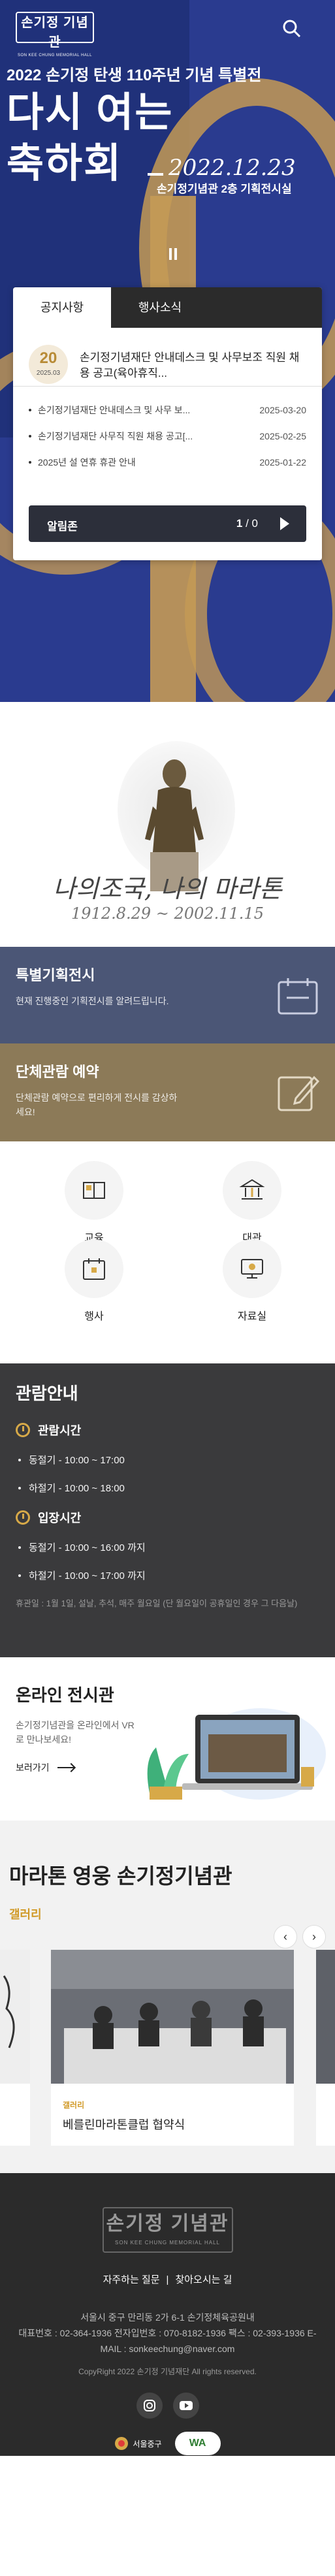 The width and height of the screenshot is (335, 2576). What do you see at coordinates (239, 523) in the screenshot?
I see `alarm-current: 1` at bounding box center [239, 523].